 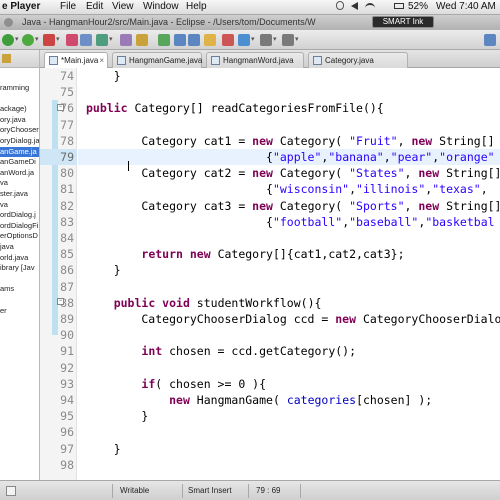 I want to click on code-string: "wisconsin", so click(x=311, y=189).